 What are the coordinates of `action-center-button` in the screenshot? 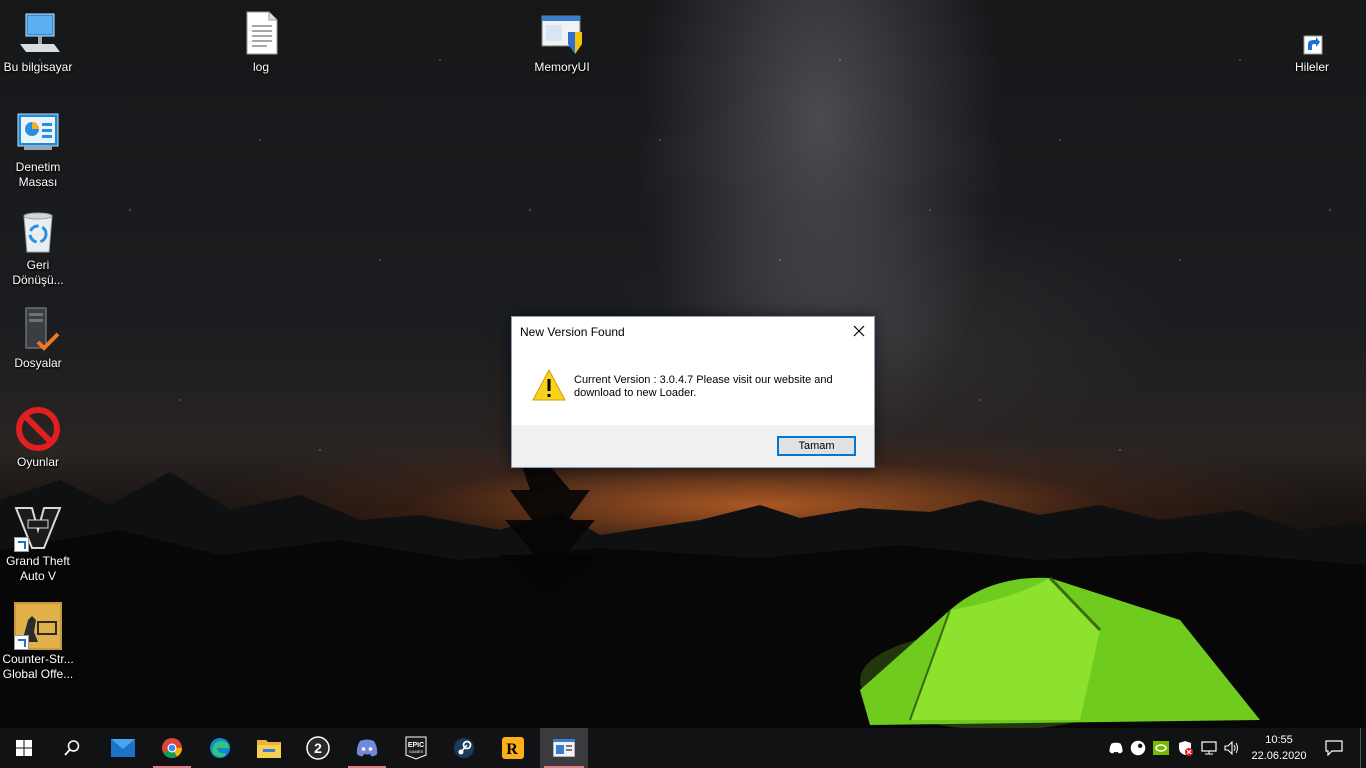 It's located at (1334, 748).